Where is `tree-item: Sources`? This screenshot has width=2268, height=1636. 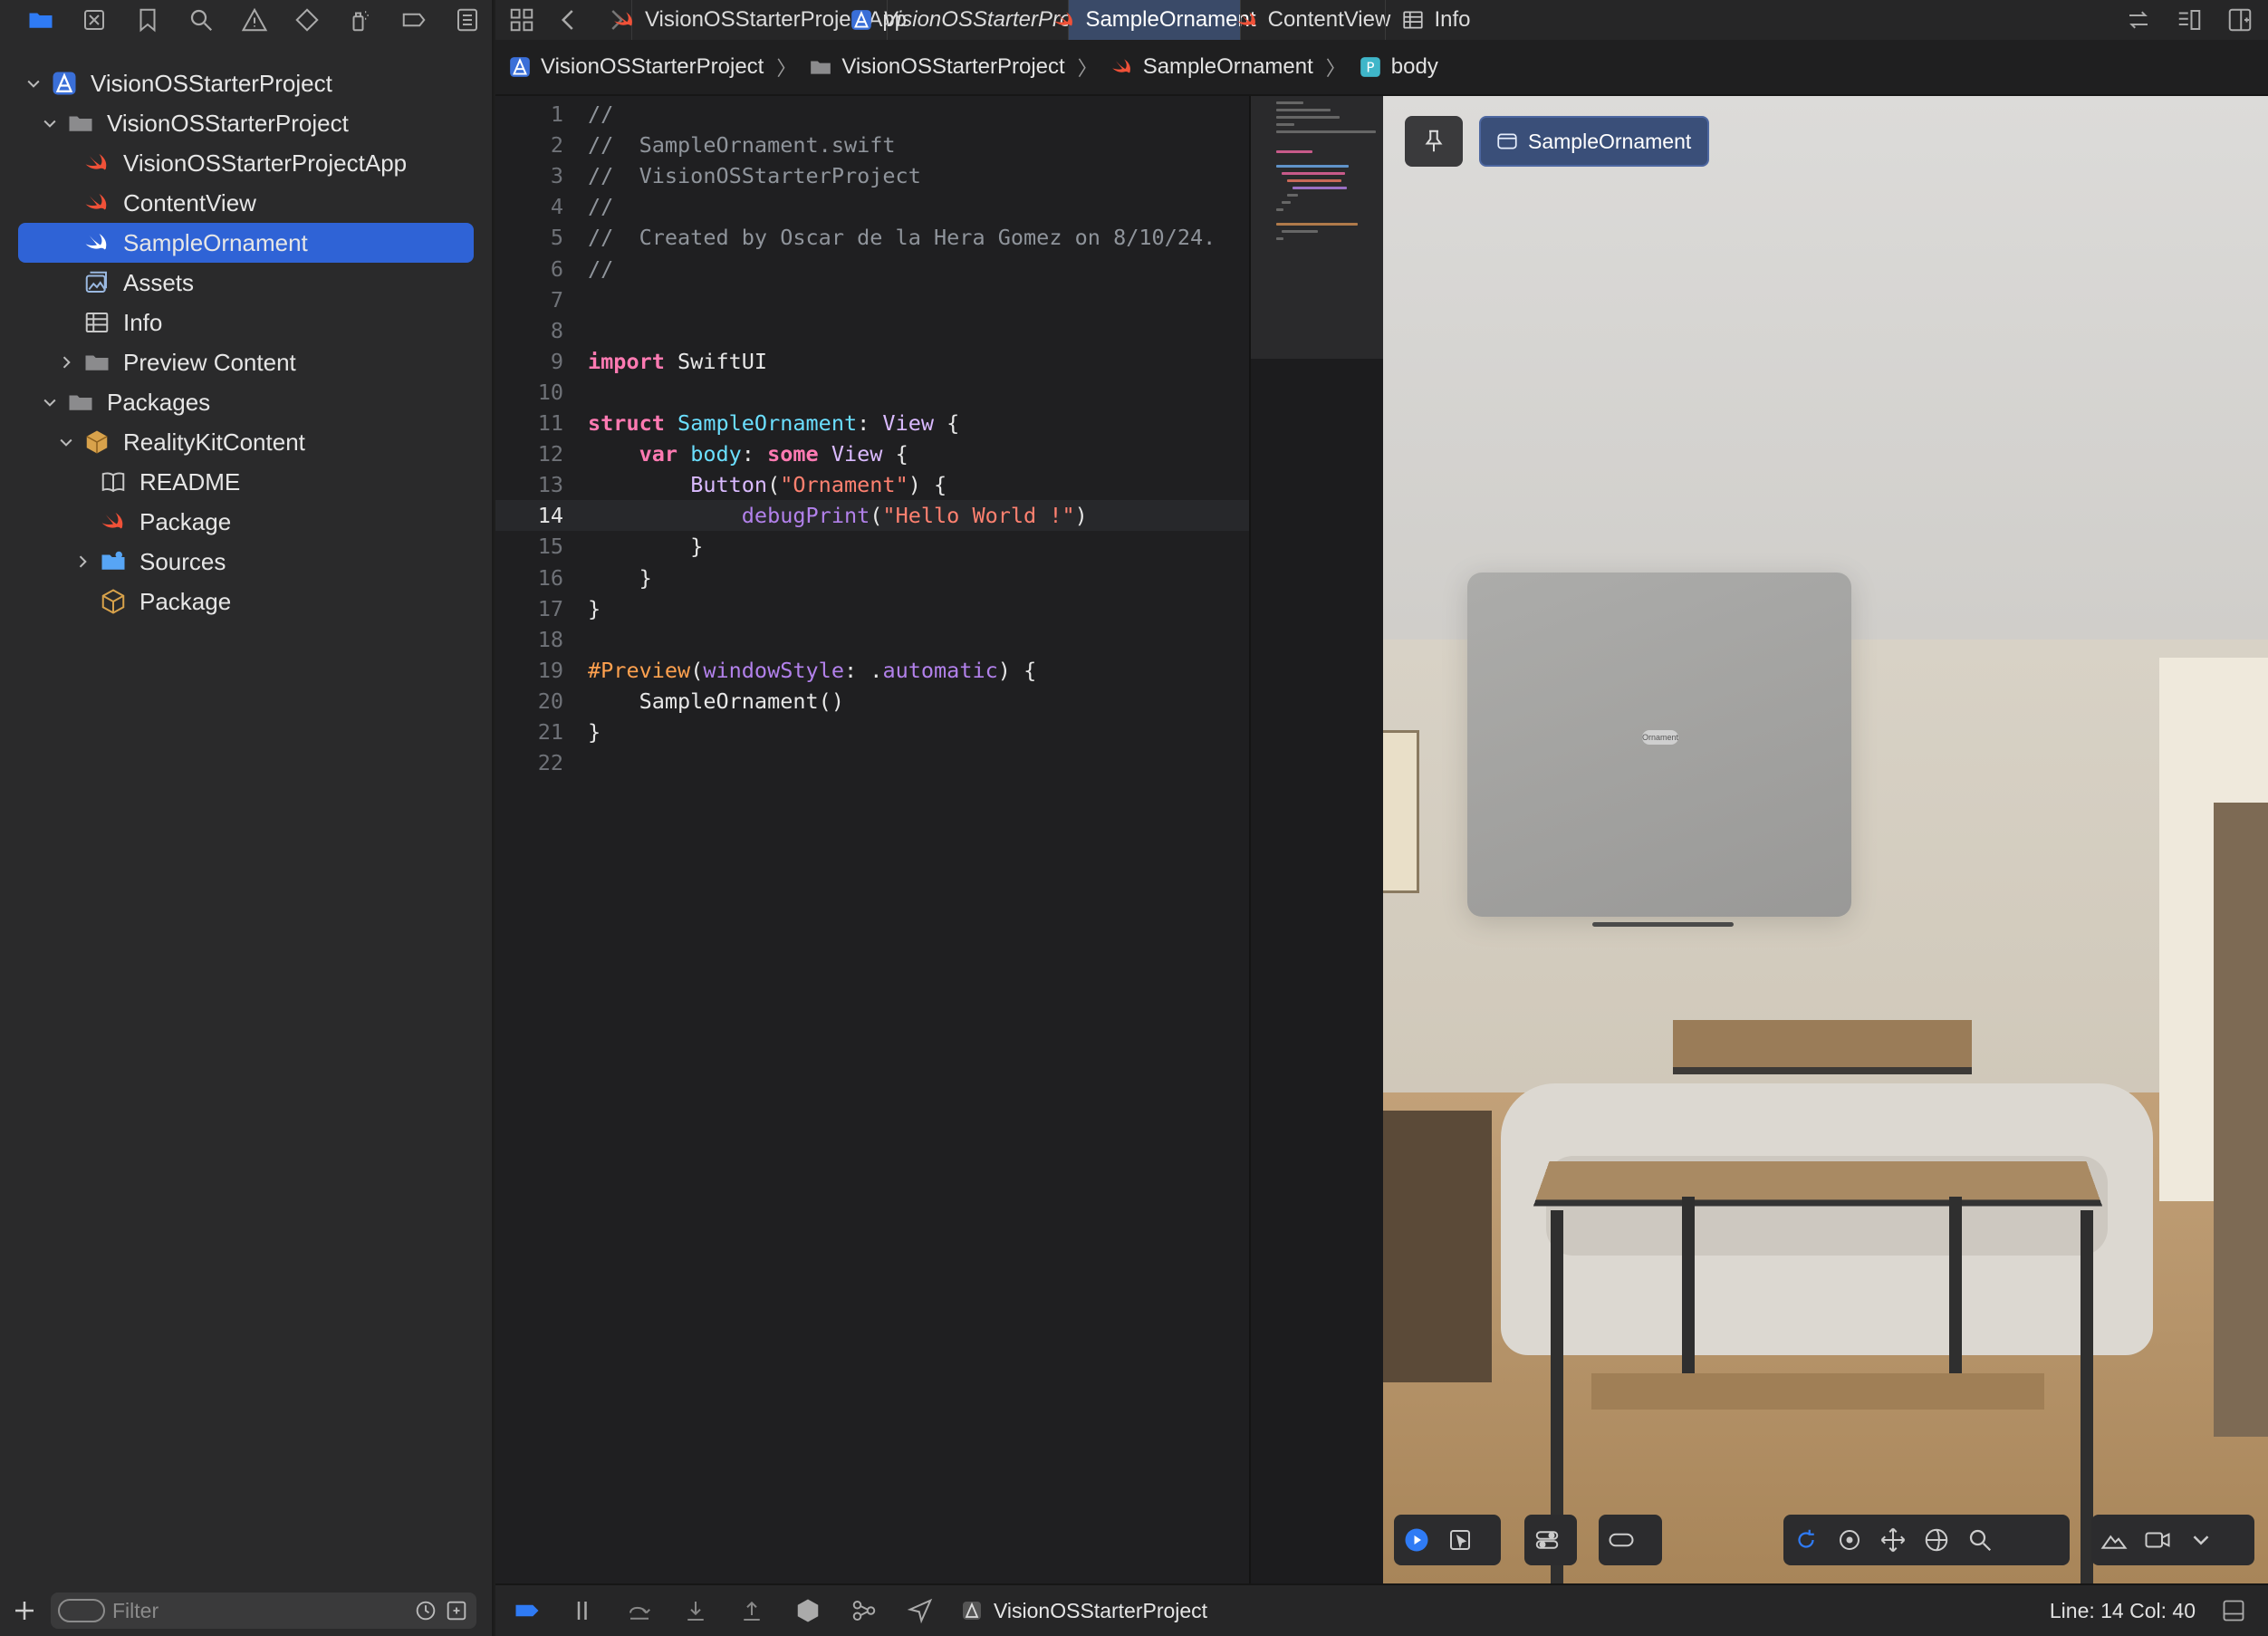
tree-item: Sources is located at coordinates (247, 562).